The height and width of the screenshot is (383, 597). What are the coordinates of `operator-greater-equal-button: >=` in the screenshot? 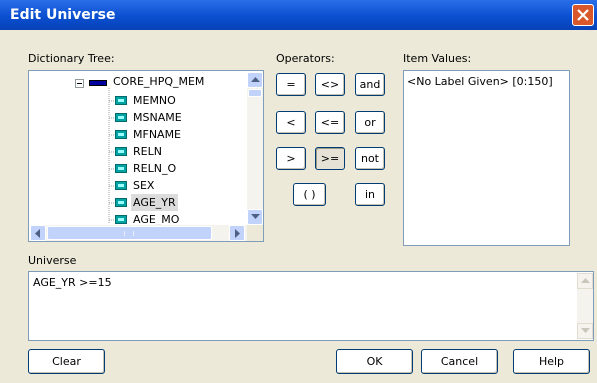 It's located at (330, 158).